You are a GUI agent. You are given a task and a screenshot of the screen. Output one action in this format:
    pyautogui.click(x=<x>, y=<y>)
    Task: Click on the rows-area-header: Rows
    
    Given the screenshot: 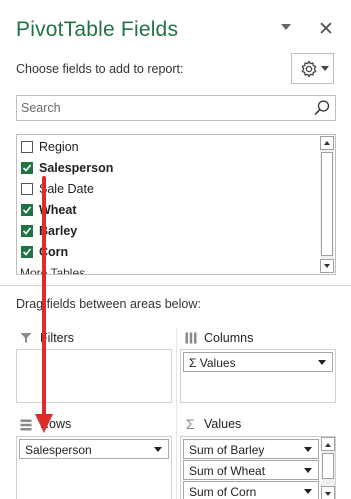 What is the action you would take?
    pyautogui.click(x=94, y=425)
    